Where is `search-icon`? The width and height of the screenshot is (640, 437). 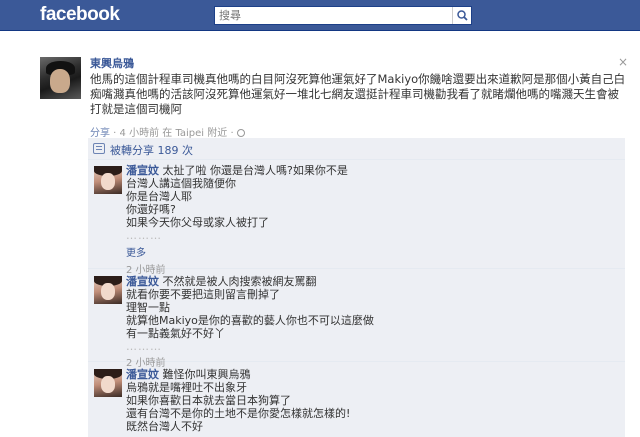 search-icon is located at coordinates (462, 15).